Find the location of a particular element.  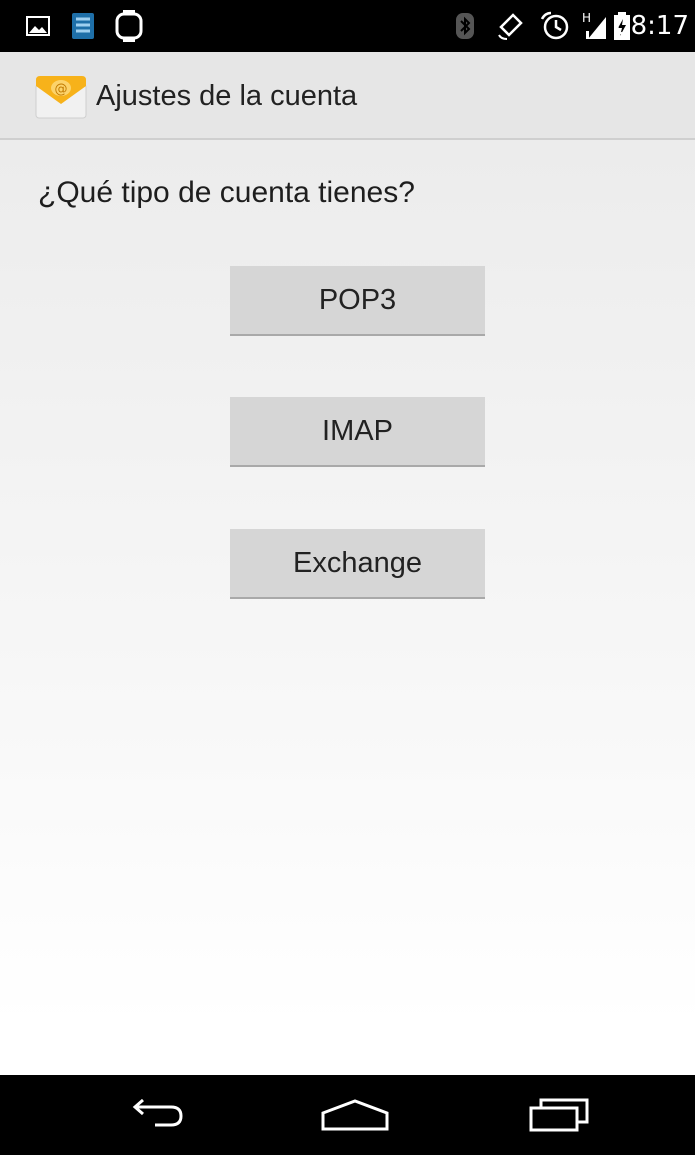

account-type-question: ¿Qué tipo de cuenta tienes? is located at coordinates (226, 192).